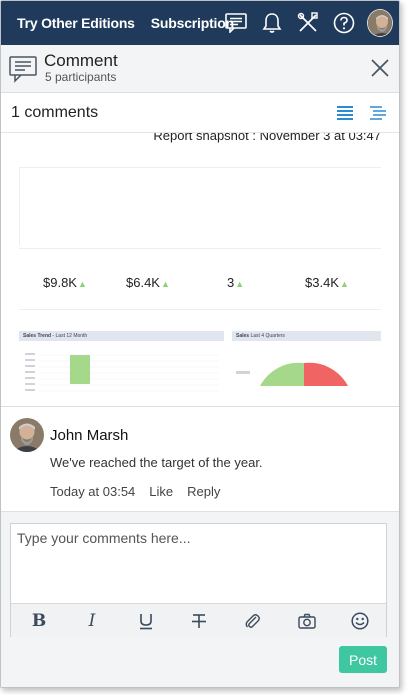  Describe the element at coordinates (380, 68) in the screenshot. I see `close-icon` at that location.